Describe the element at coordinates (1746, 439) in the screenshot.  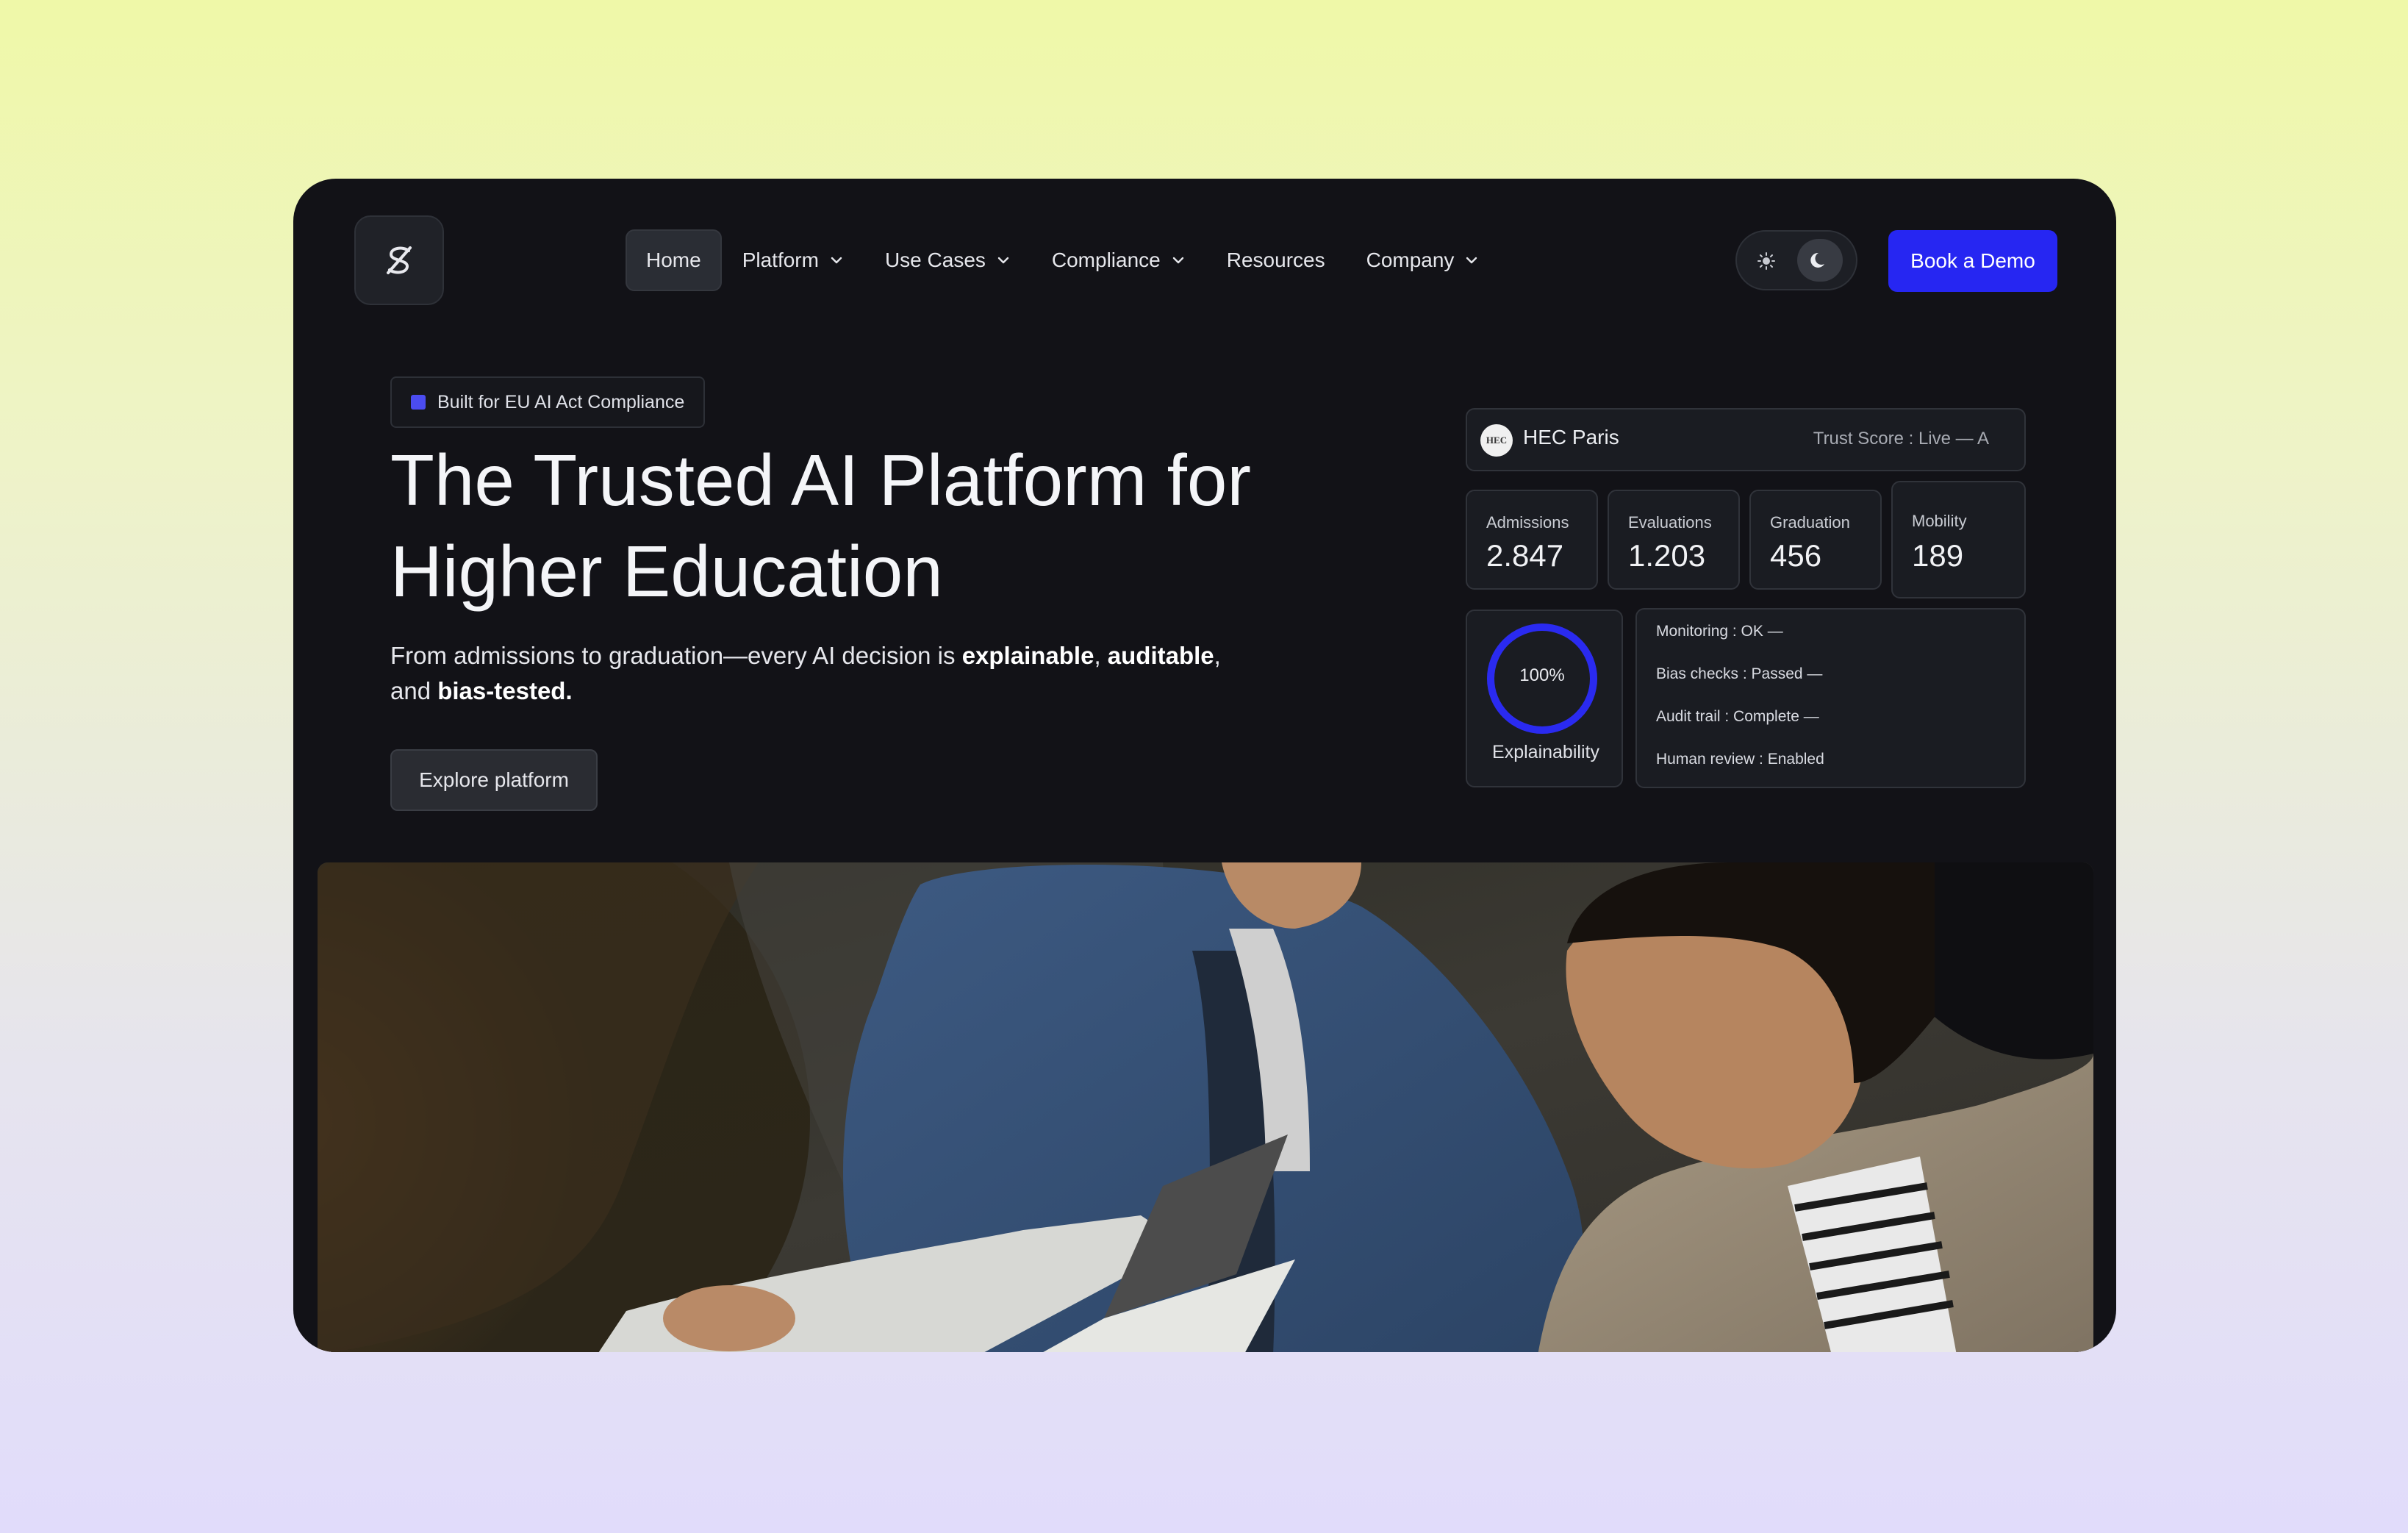
I see `school-card: HEC HEC Paris Trust Score : Live — A` at that location.